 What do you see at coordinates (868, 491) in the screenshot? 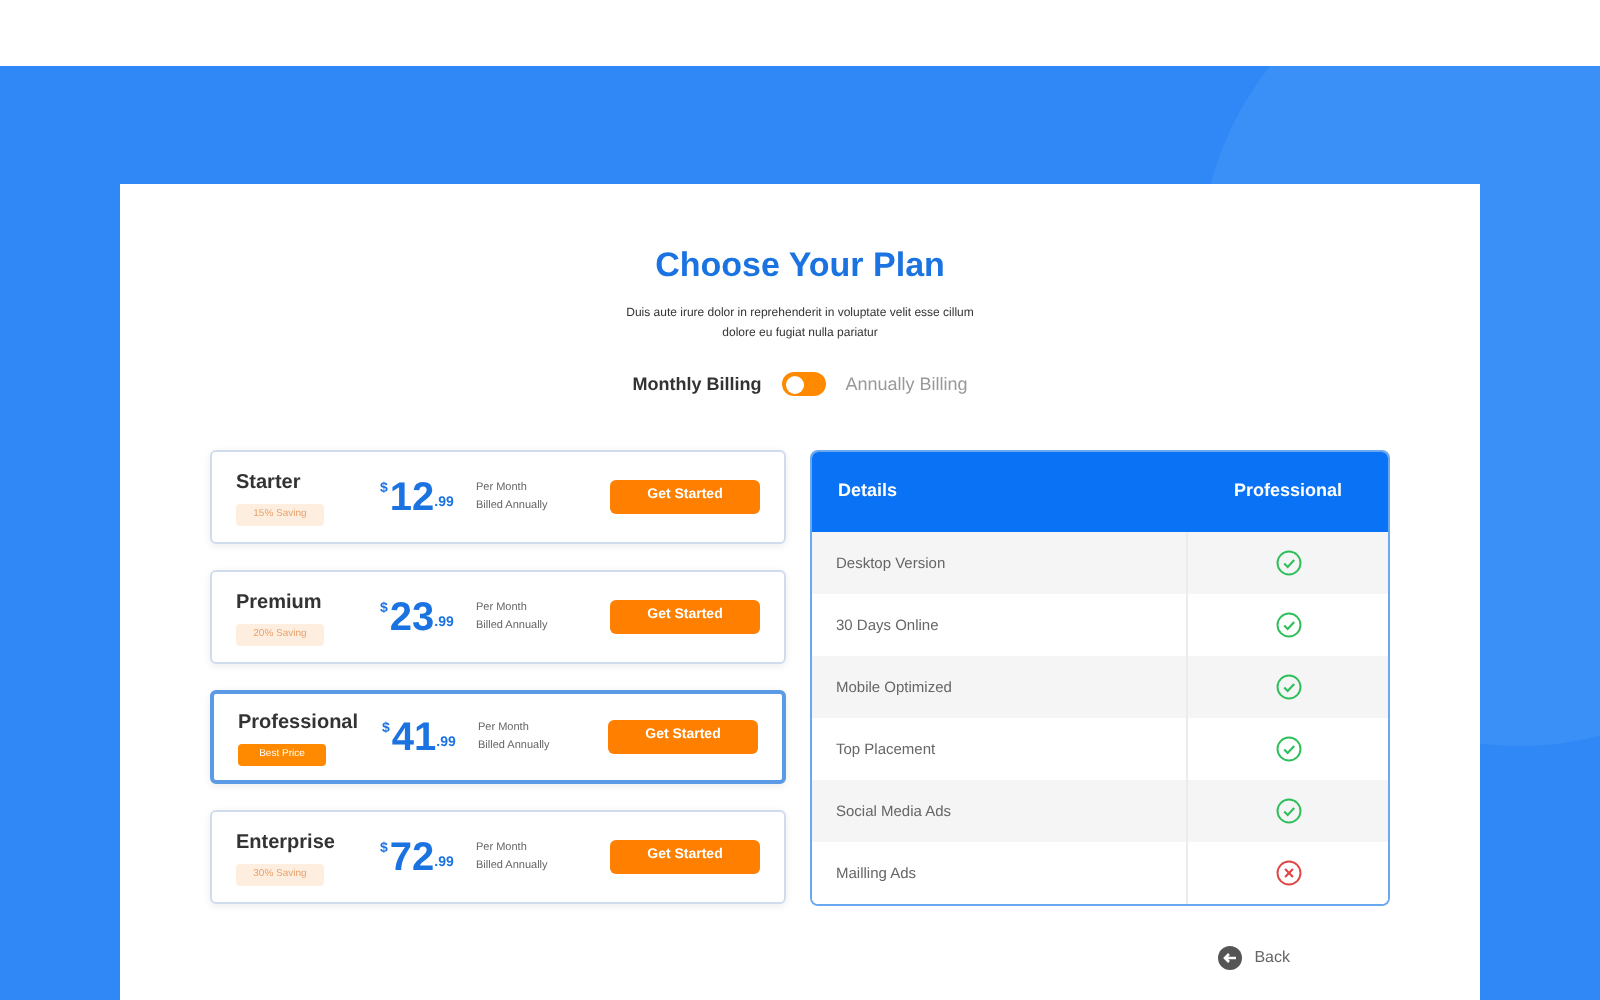
I see `column-header: Details` at bounding box center [868, 491].